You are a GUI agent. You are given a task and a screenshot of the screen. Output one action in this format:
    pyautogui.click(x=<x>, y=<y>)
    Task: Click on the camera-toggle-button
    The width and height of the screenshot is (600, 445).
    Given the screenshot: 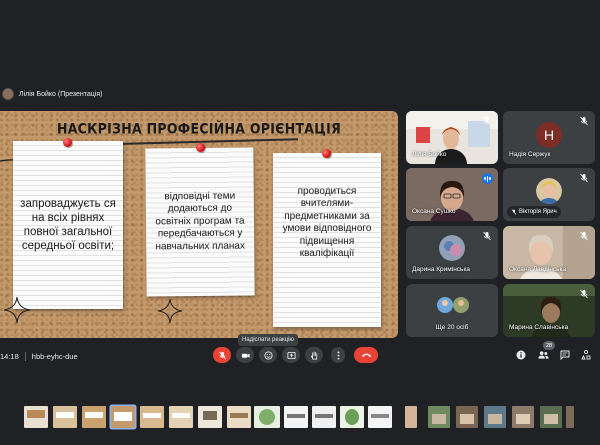 What is the action you would take?
    pyautogui.click(x=245, y=355)
    